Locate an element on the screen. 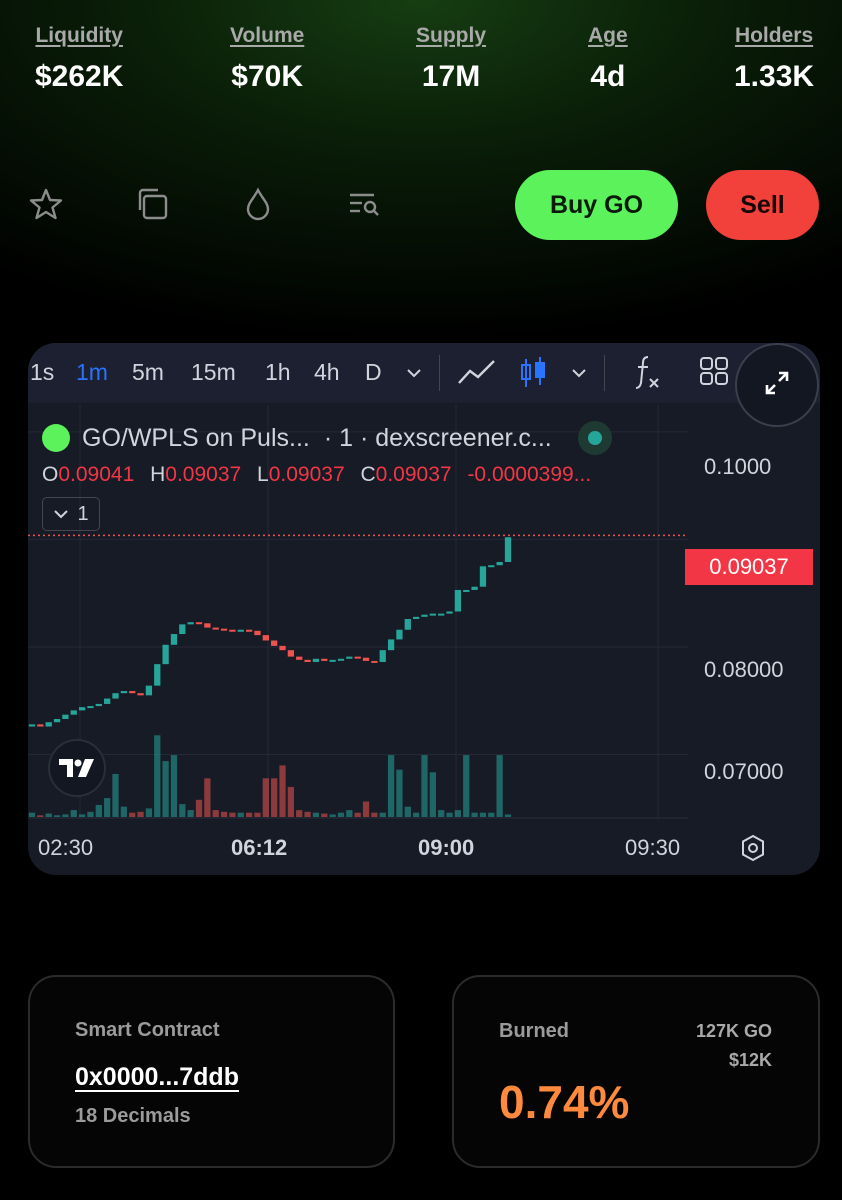  time-axis-label: 02:30 is located at coordinates (66, 847).